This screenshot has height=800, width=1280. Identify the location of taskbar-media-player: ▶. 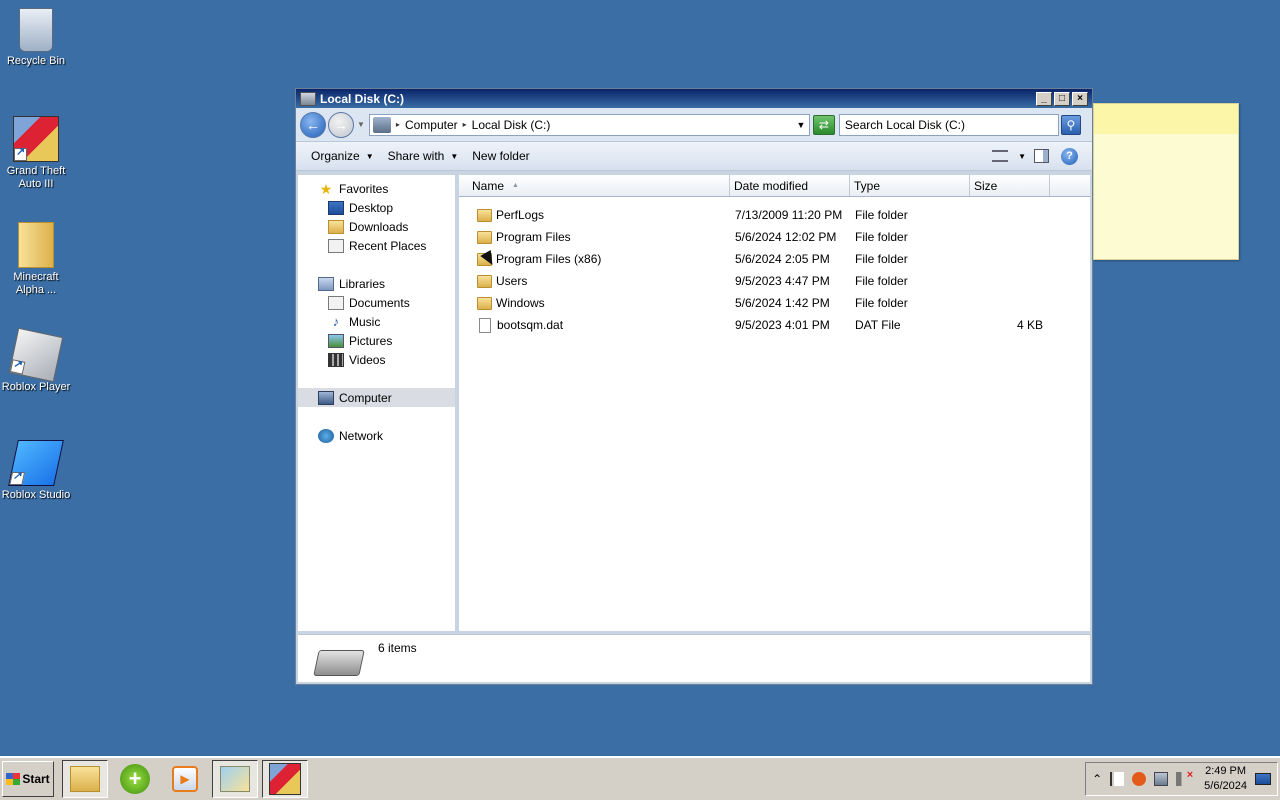
(185, 779).